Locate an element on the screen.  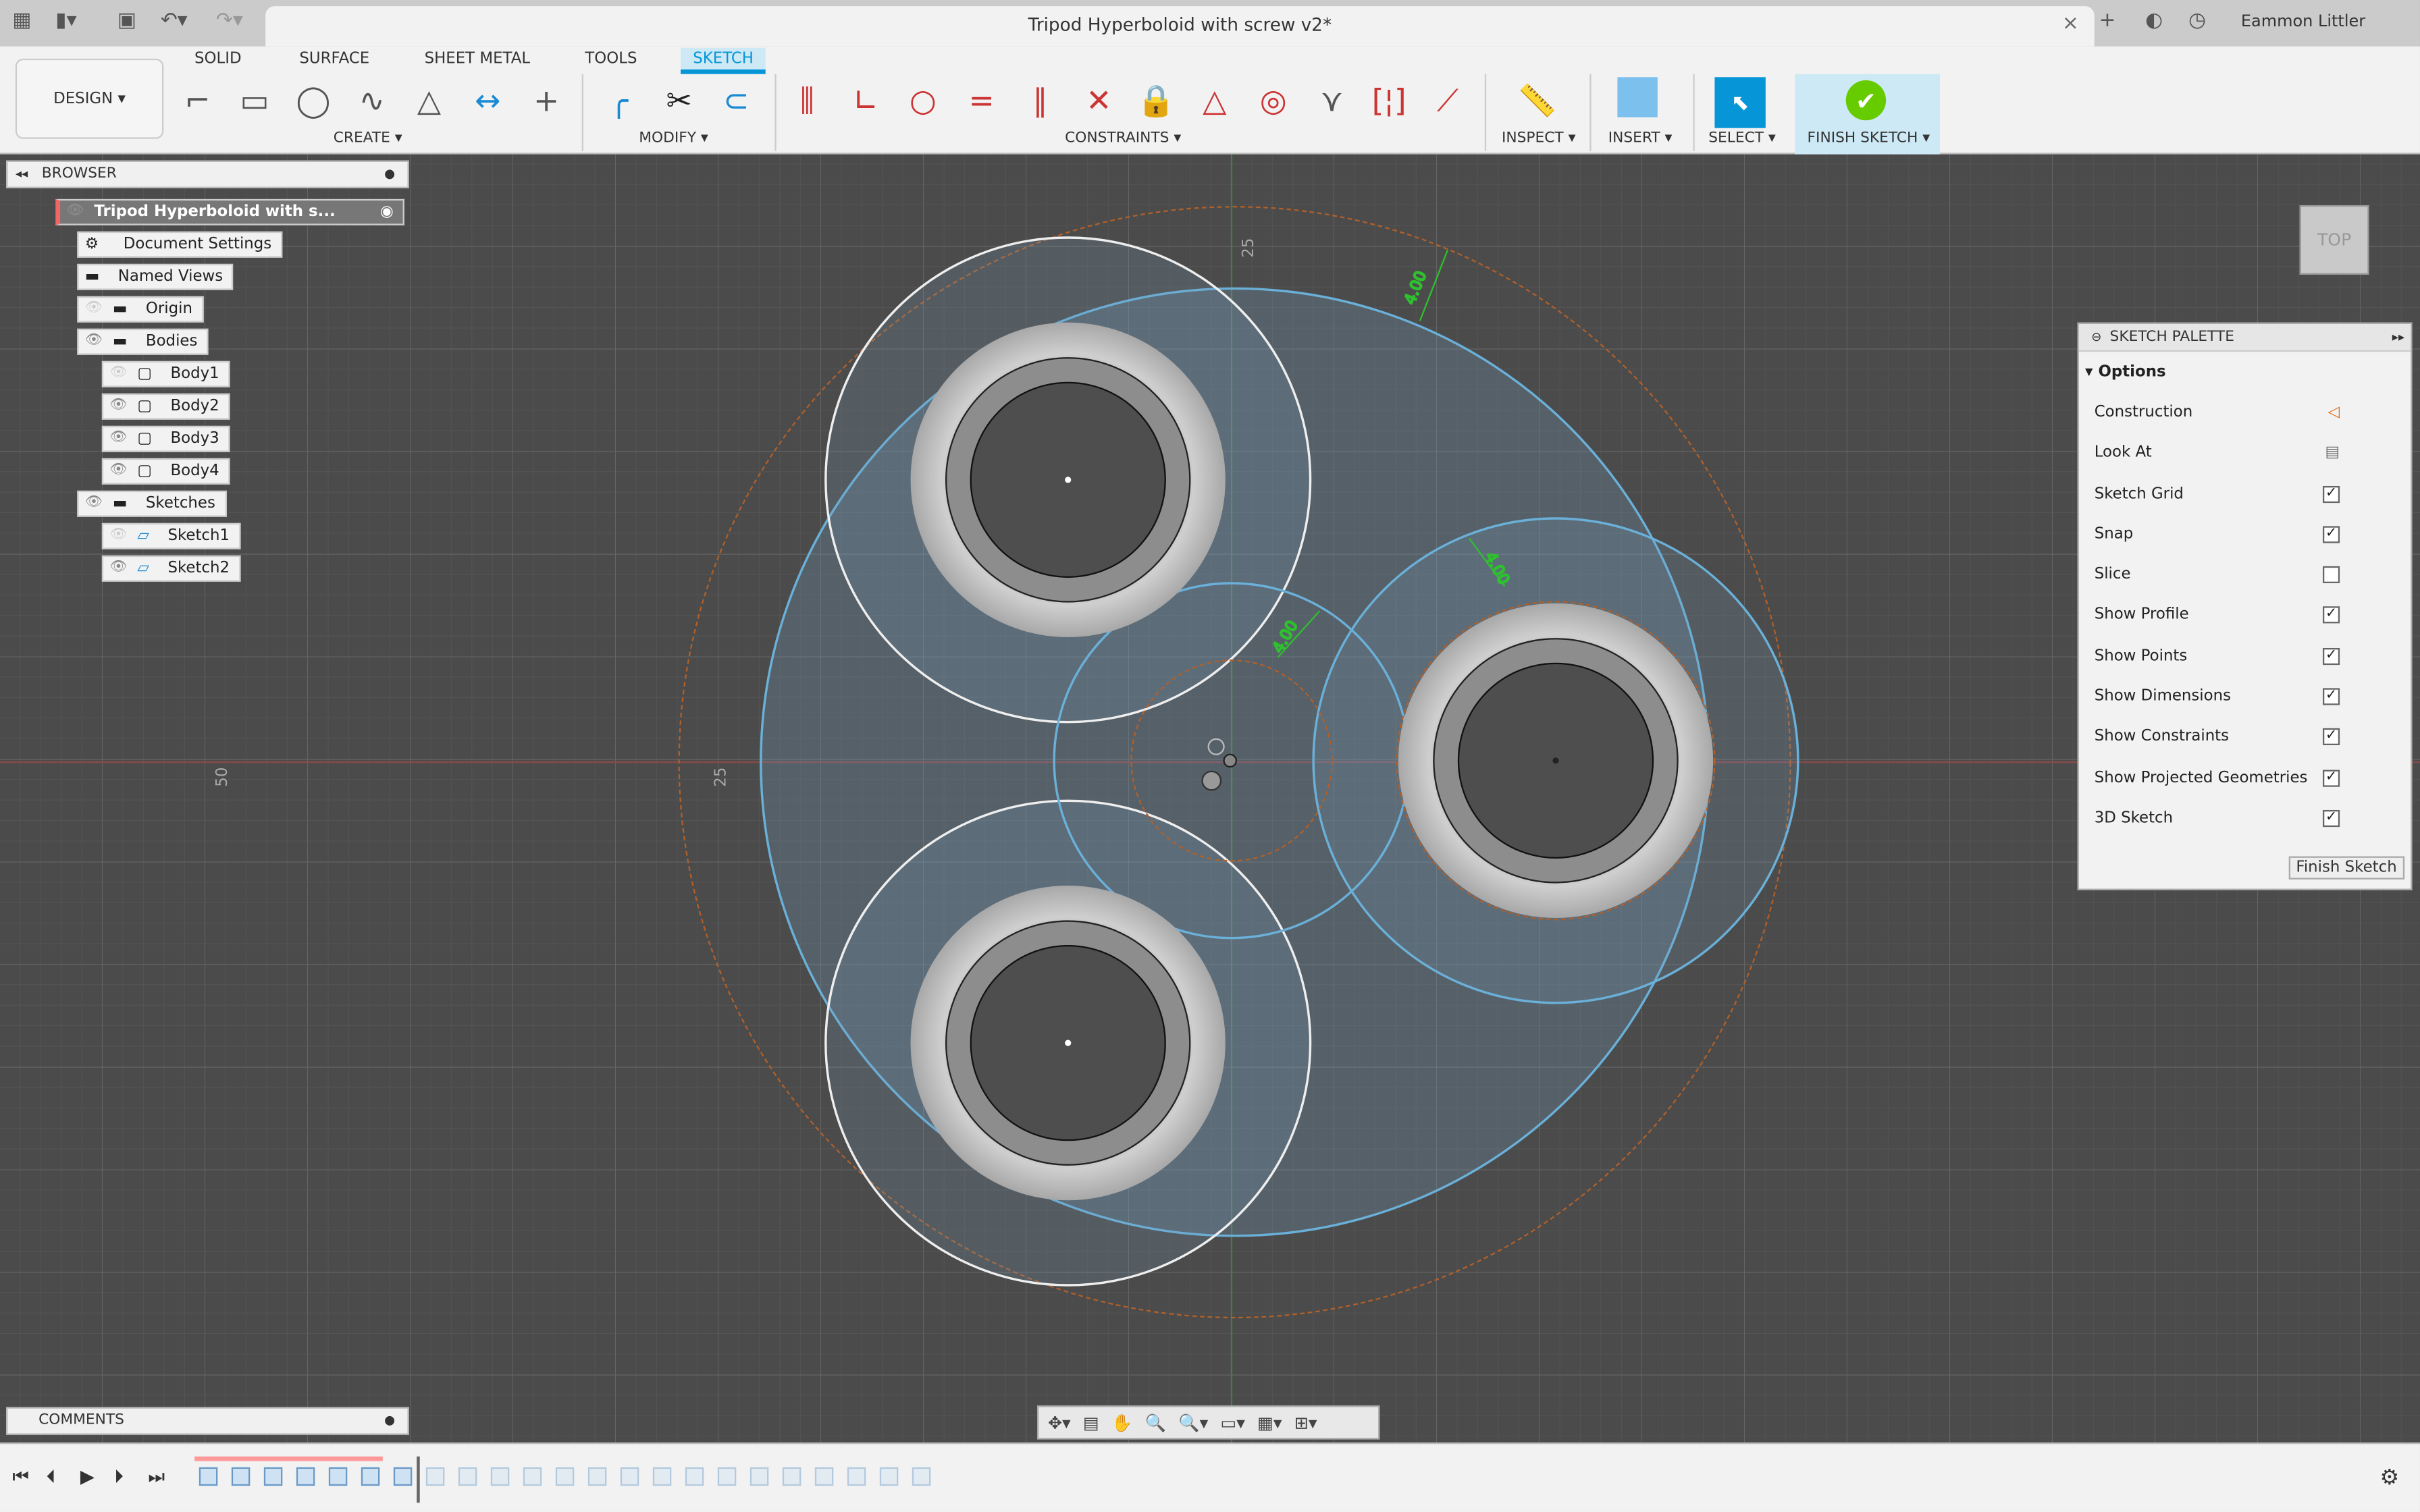
pan-hand-icon: ✋ is located at coordinates (1121, 1423).